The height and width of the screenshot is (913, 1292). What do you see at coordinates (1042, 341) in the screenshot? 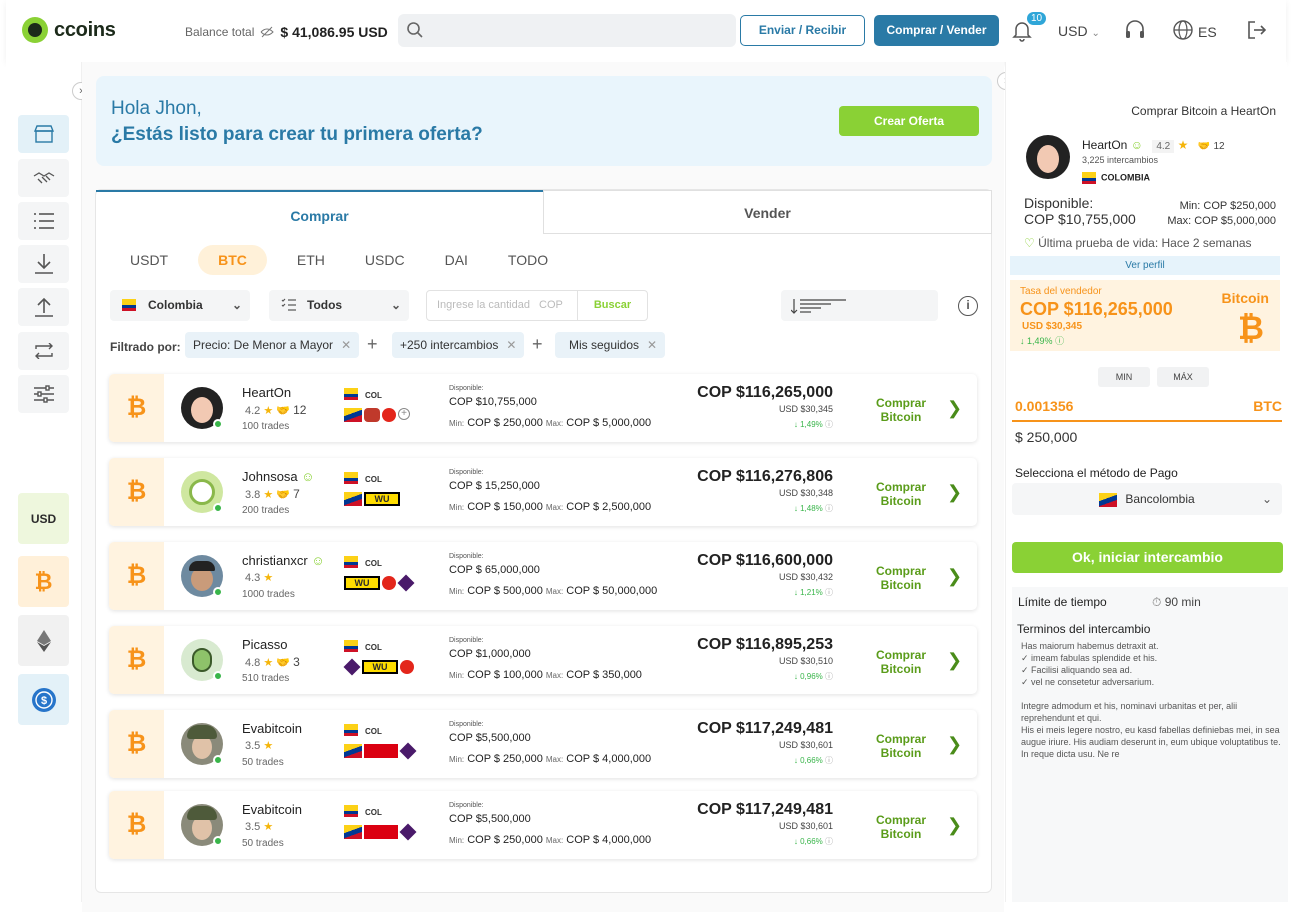
I see `rate-percent: ↓ 1,49% ⓘ` at bounding box center [1042, 341].